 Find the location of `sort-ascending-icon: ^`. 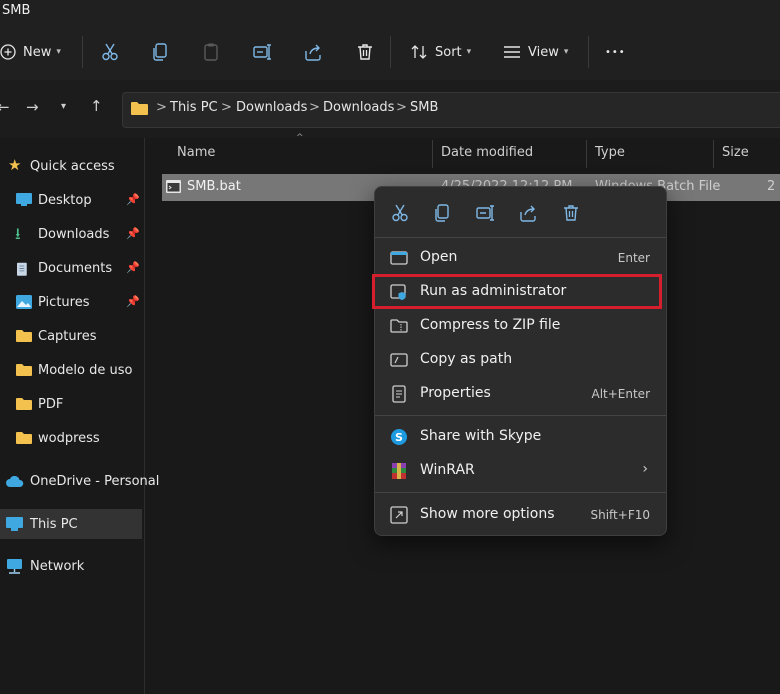

sort-ascending-icon: ^ is located at coordinates (300, 138).